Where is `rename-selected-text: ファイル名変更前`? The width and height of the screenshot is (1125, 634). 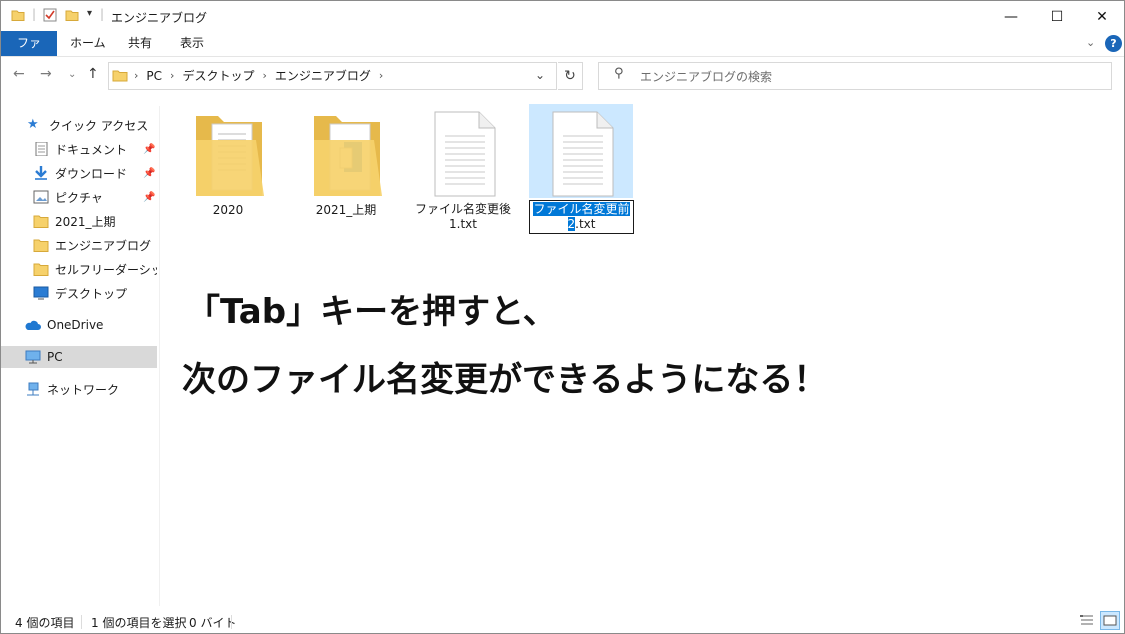
rename-selected-text: ファイル名変更前 is located at coordinates (581, 209).